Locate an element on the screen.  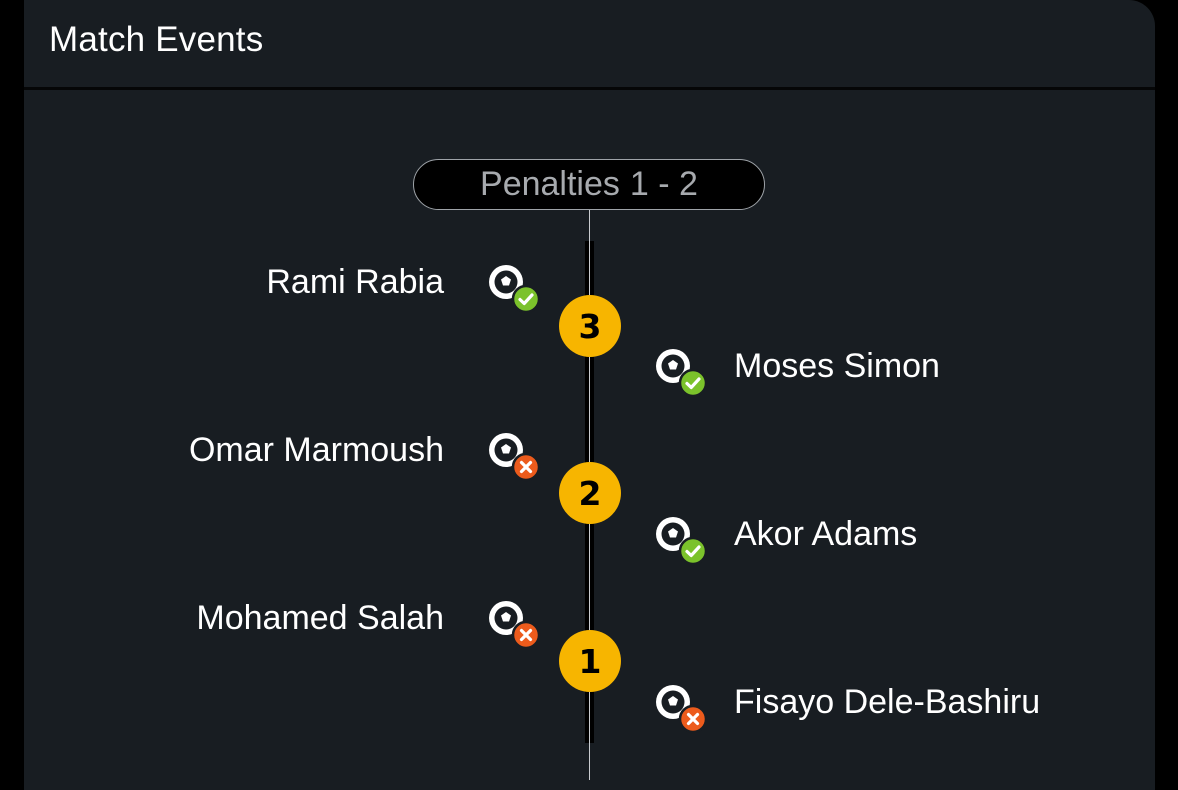
round-badge: 3 is located at coordinates (590, 326).